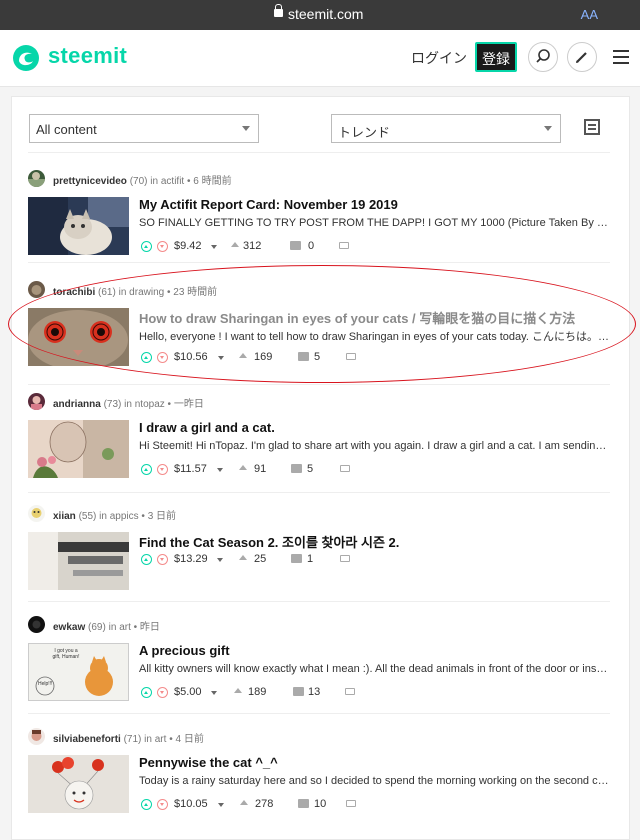 The height and width of the screenshot is (840, 640). Describe the element at coordinates (172, 181) in the screenshot. I see `category-link: actifit` at that location.